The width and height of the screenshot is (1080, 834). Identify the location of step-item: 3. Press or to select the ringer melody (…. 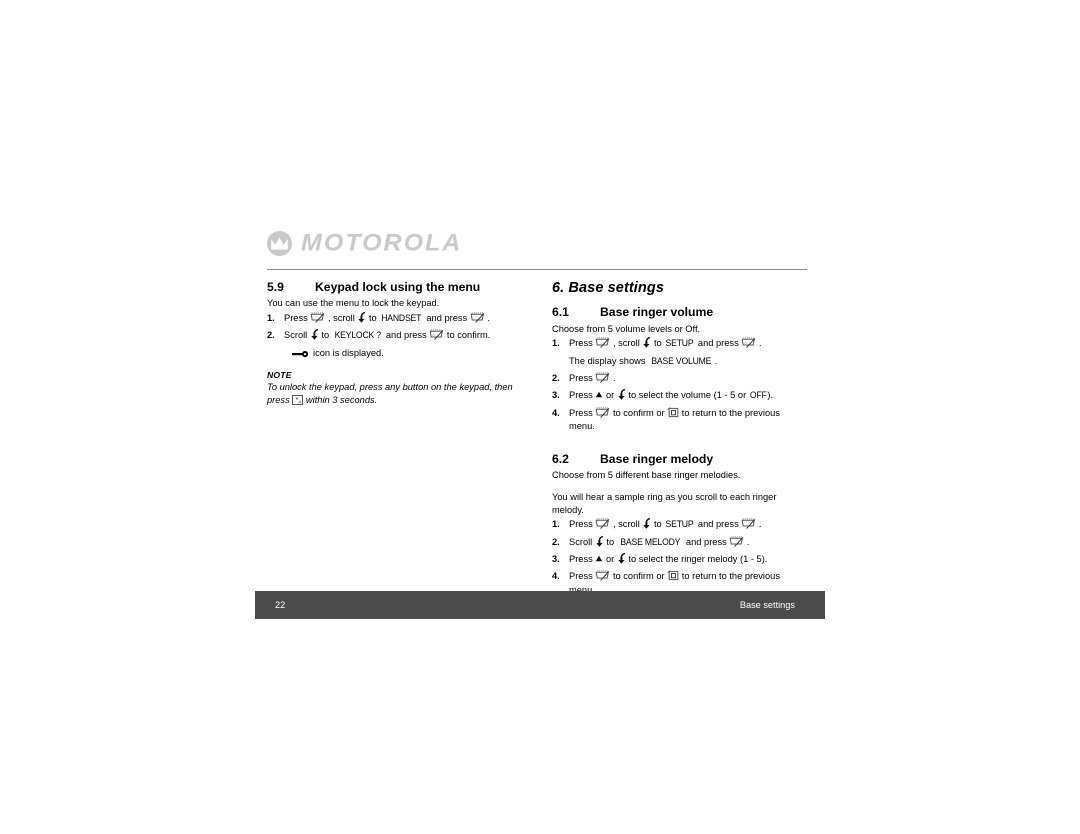
(679, 559).